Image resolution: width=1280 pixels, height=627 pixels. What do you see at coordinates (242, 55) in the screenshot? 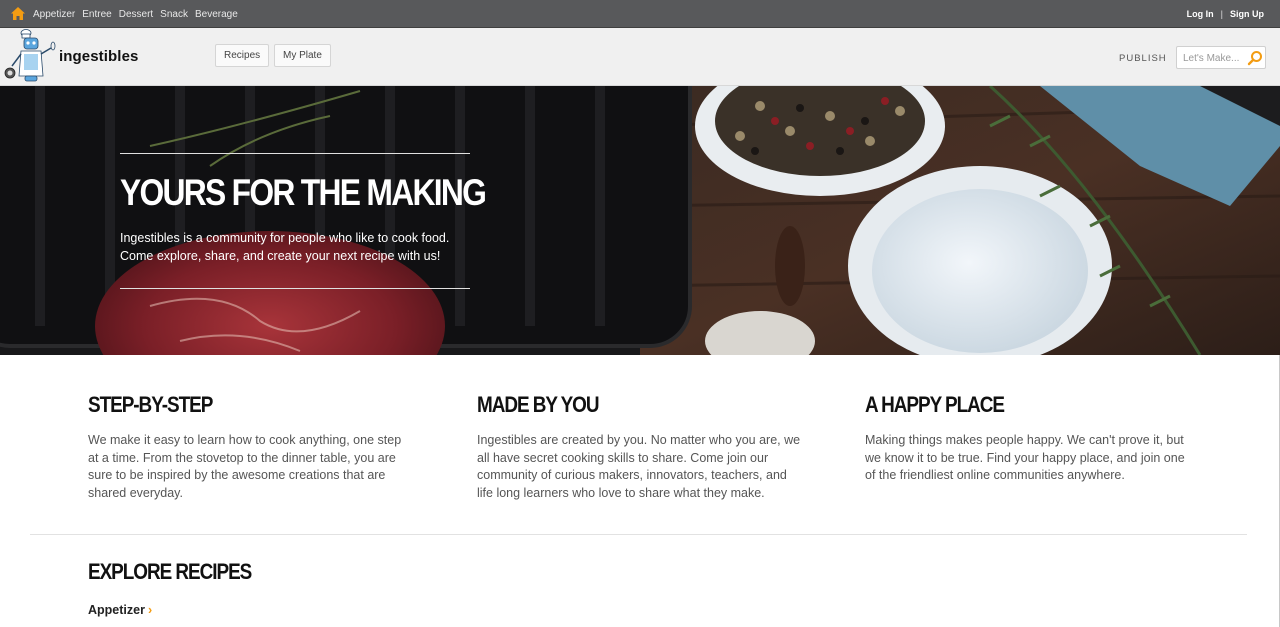
I see `recipes-button: Recipes` at bounding box center [242, 55].